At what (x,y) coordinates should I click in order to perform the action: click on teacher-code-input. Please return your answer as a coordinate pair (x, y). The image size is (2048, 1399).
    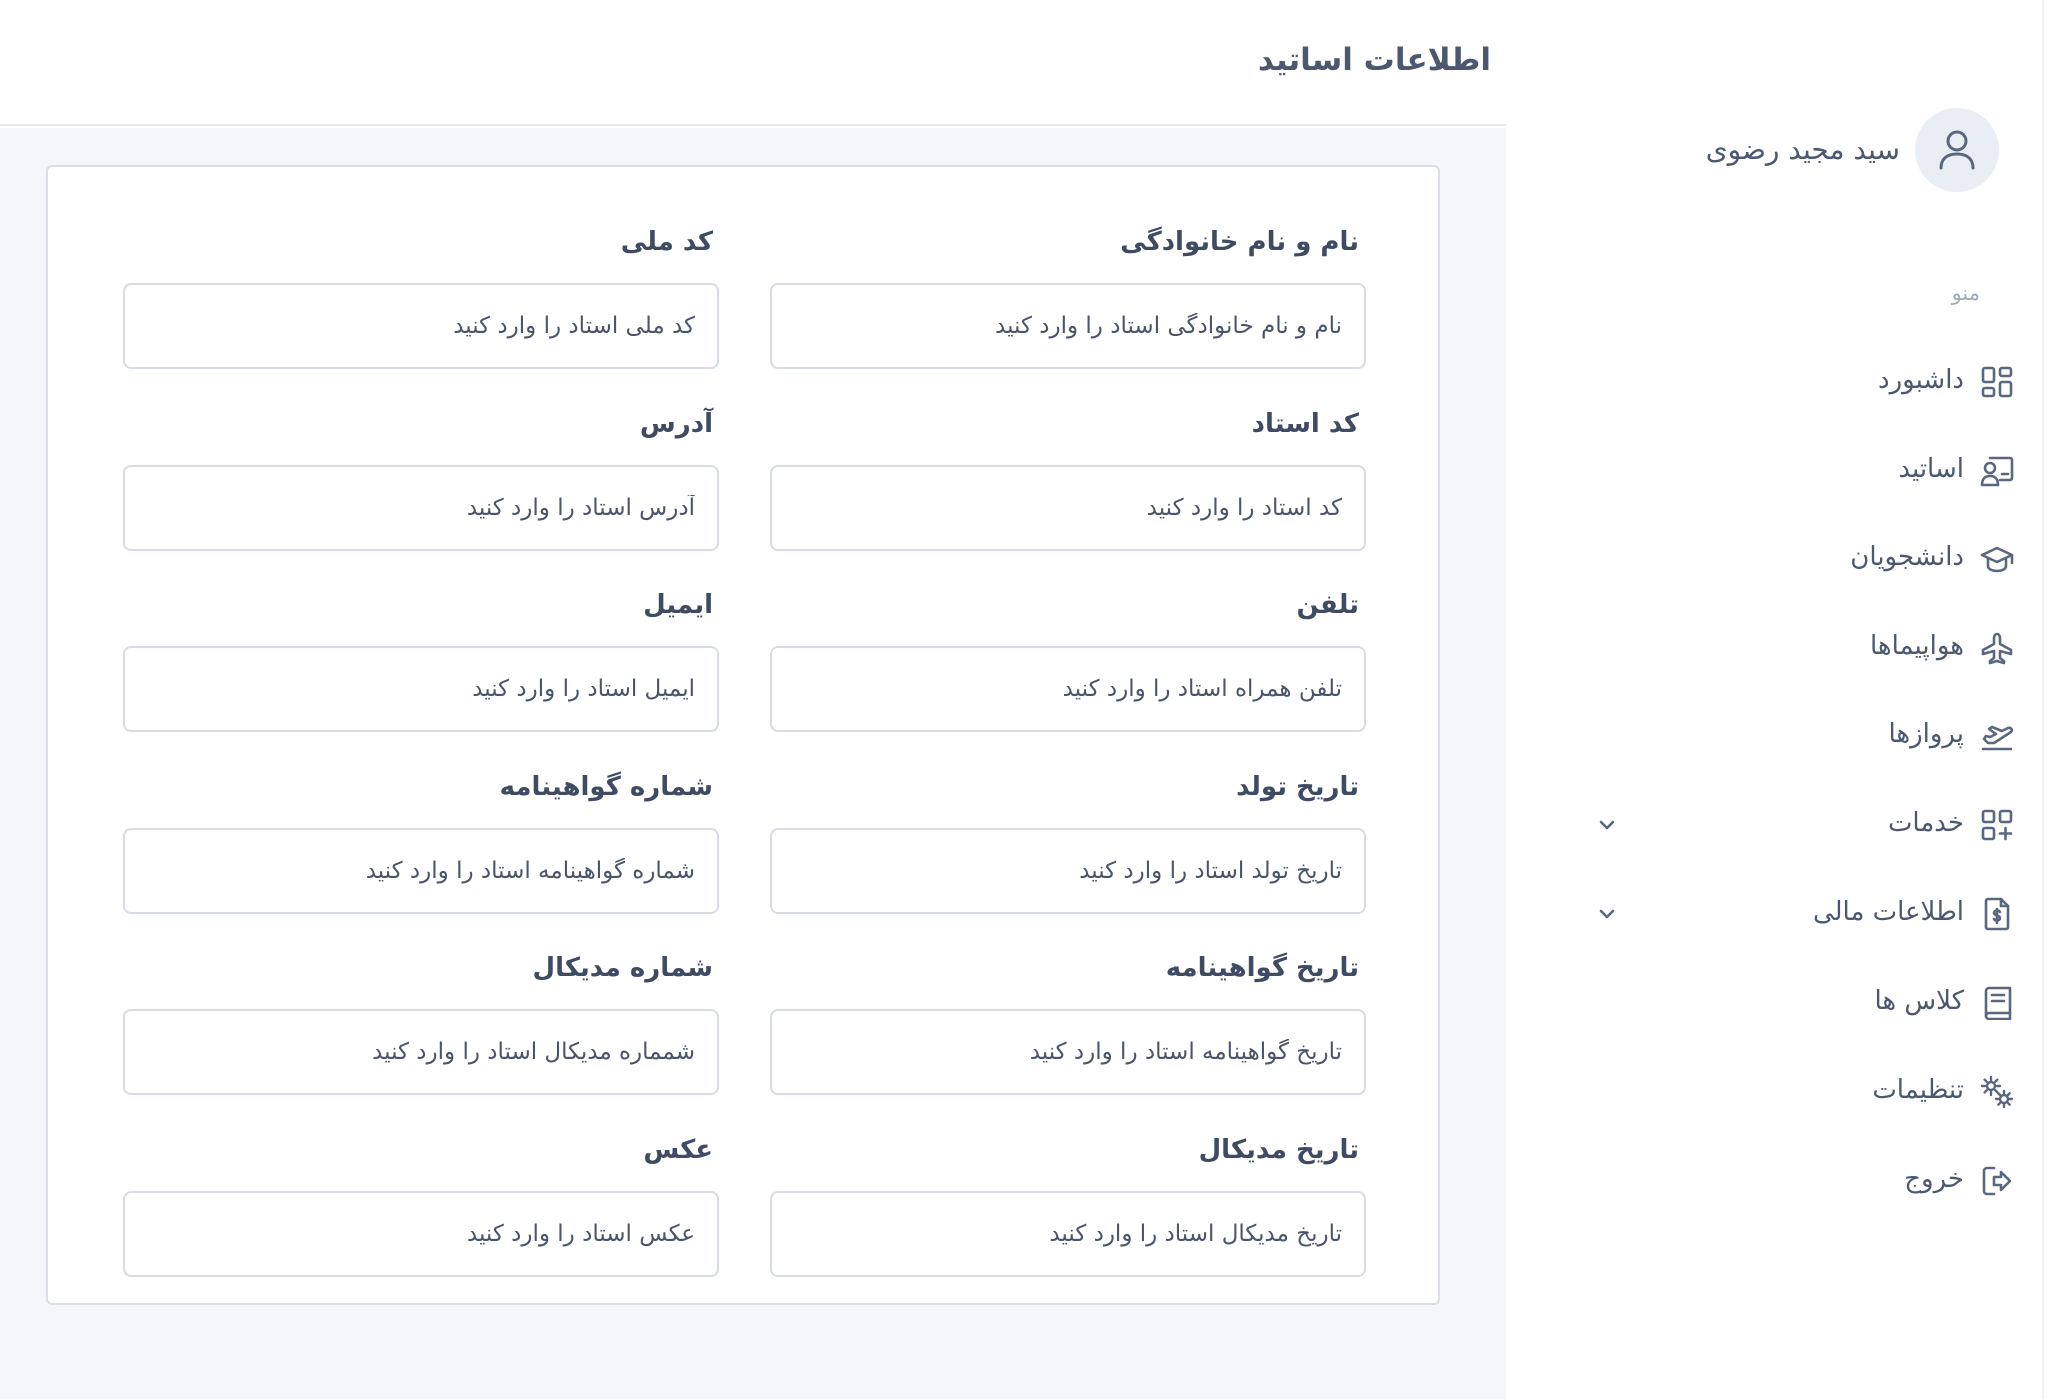
    Looking at the image, I should click on (1068, 508).